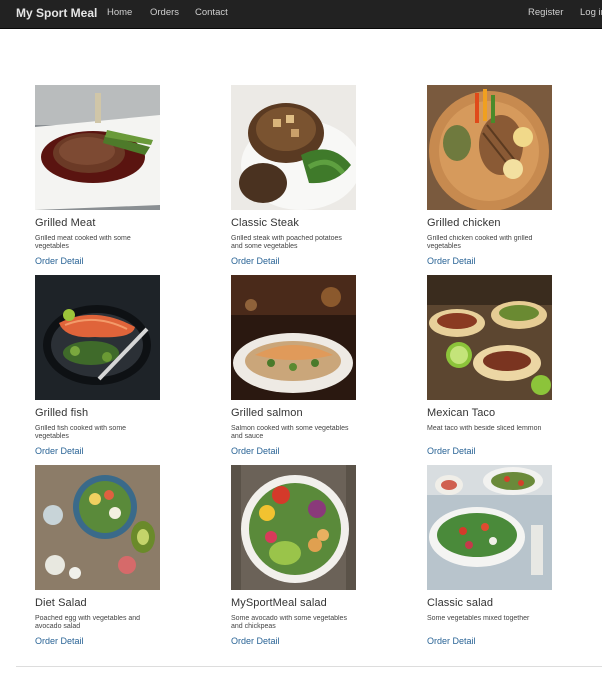 The width and height of the screenshot is (602, 680). What do you see at coordinates (478, 618) in the screenshot?
I see `meal-description: Some vegetables mixed together` at bounding box center [478, 618].